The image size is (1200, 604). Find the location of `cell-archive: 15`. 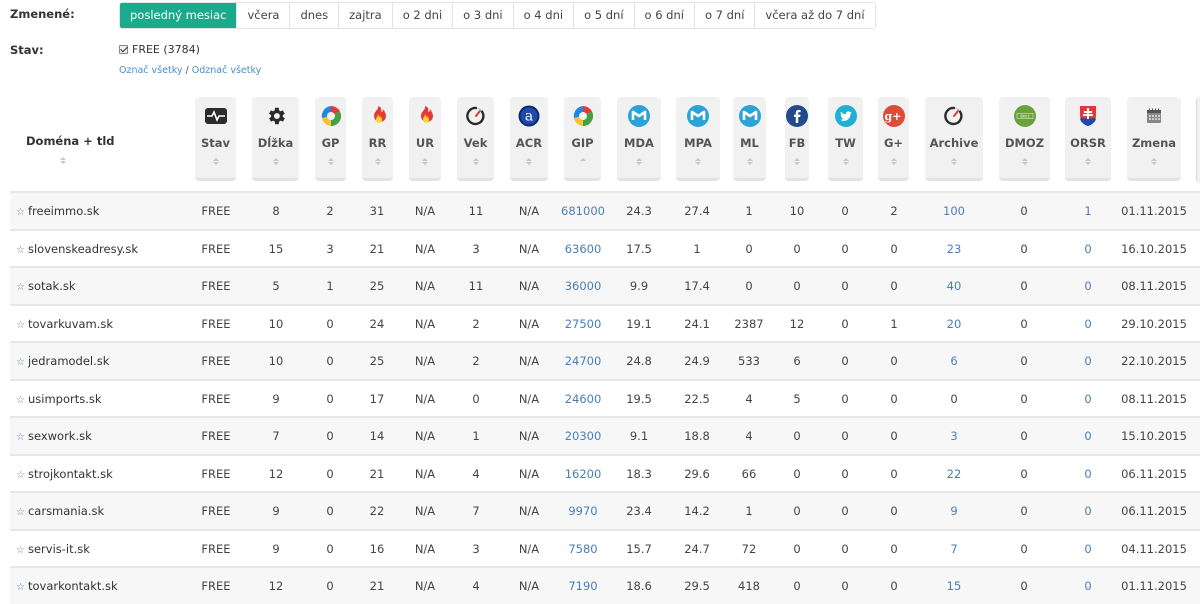

cell-archive: 15 is located at coordinates (954, 586).